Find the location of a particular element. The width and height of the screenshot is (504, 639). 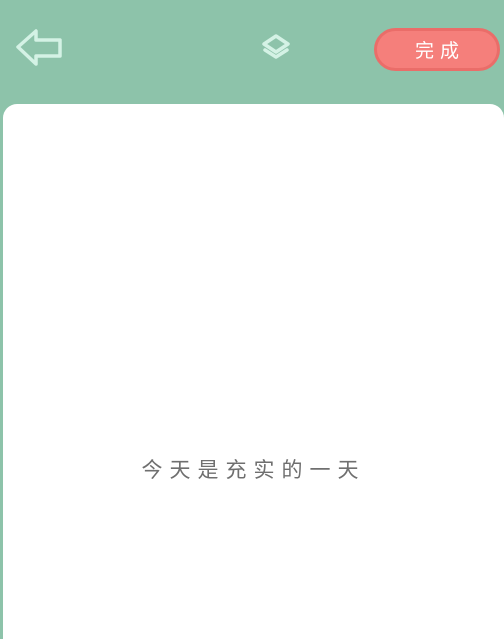

back-arrow-icon is located at coordinates (39, 47).